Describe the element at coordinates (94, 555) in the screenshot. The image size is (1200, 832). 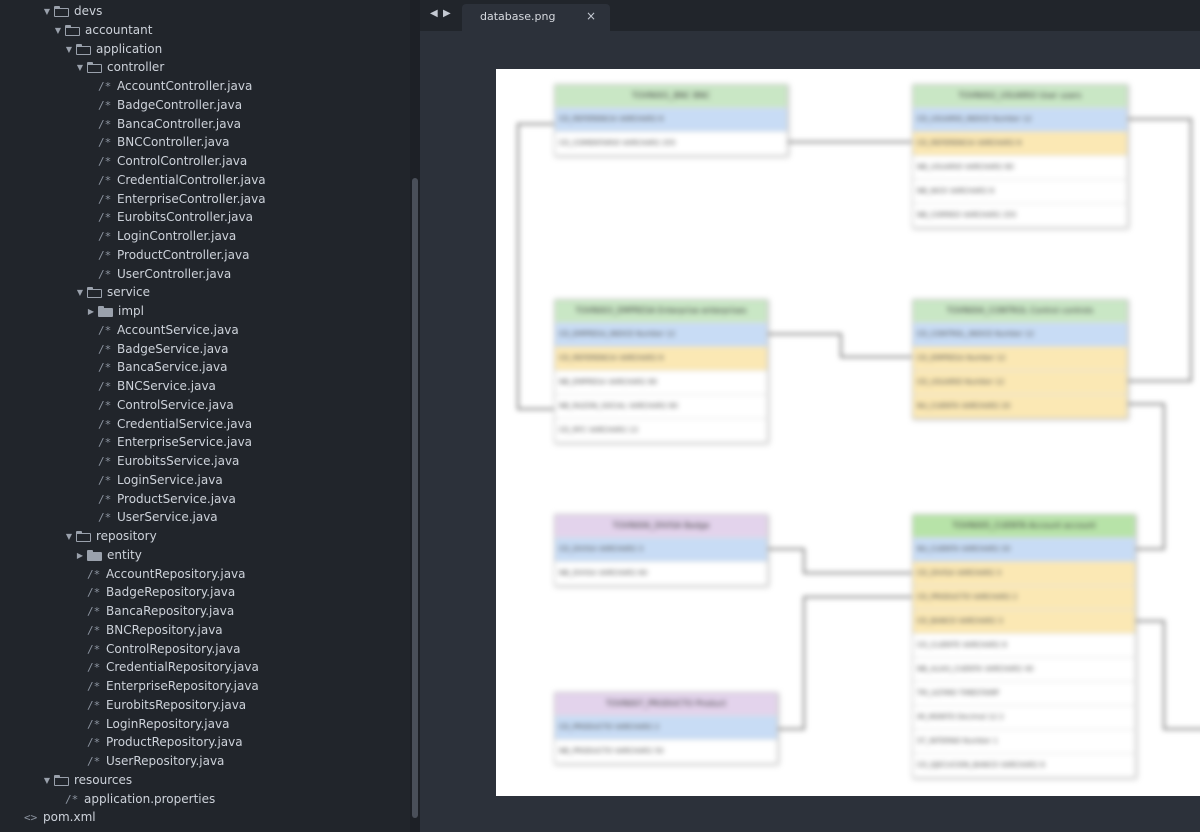
I see `folder-icon` at that location.